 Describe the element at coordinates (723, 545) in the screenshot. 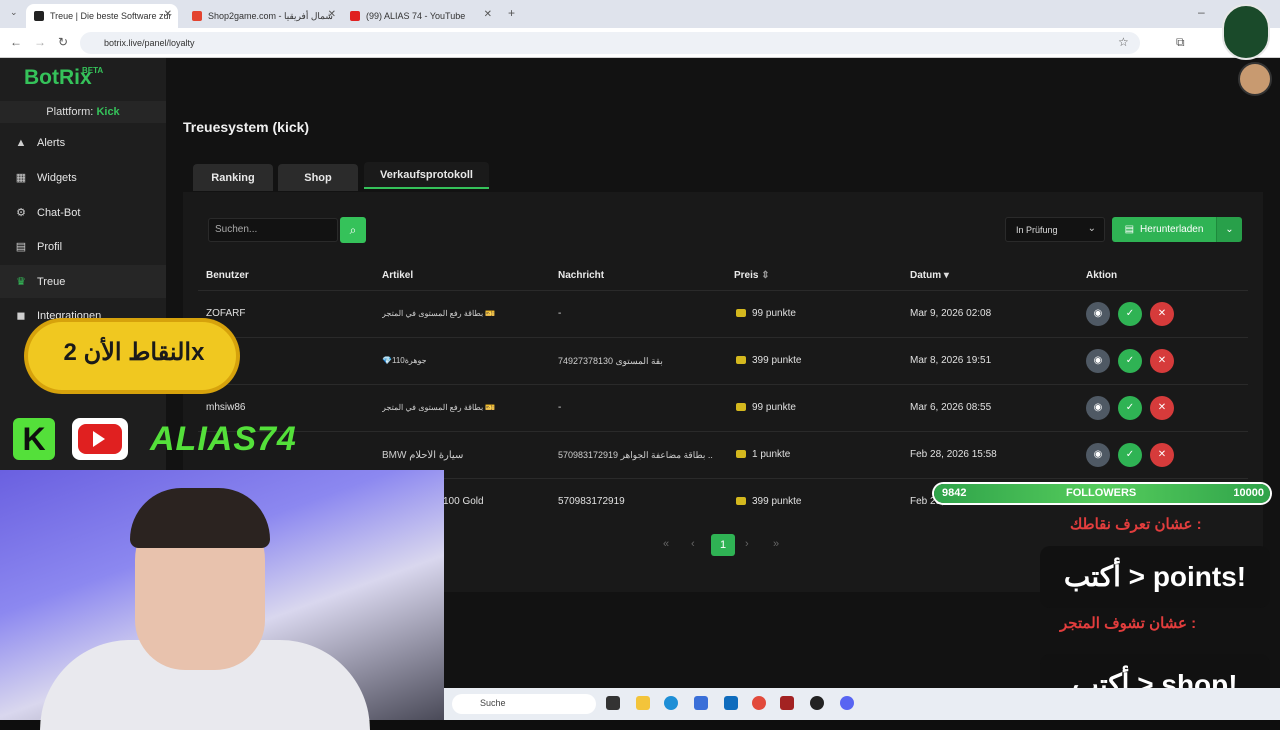

I see `page-number-current: 1` at that location.